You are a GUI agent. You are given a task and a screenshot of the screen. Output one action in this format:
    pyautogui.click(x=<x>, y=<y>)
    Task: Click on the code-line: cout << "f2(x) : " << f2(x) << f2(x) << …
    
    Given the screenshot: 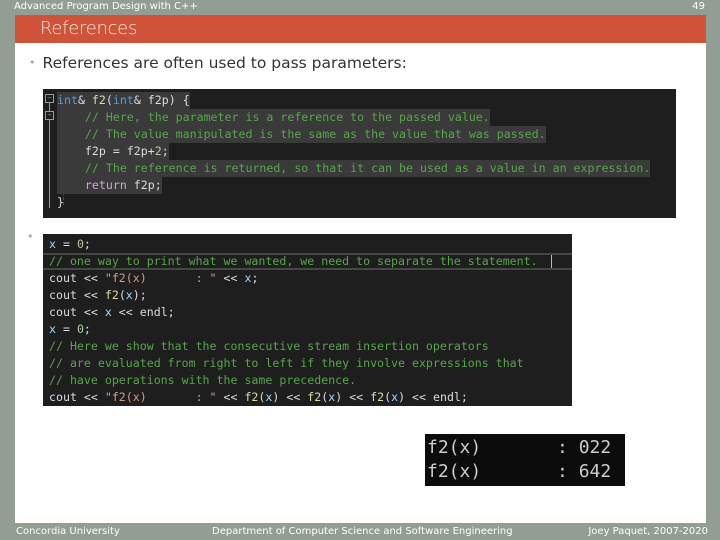 What is the action you would take?
    pyautogui.click(x=258, y=397)
    